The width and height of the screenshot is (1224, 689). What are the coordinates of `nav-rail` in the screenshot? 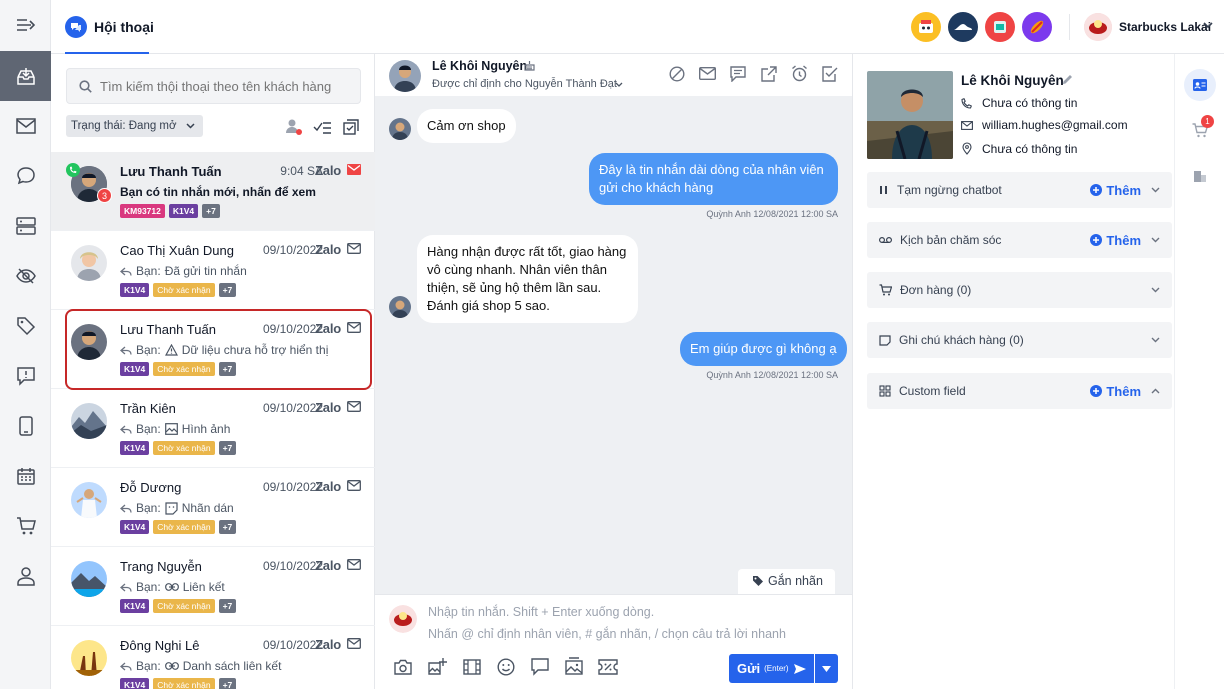 It's located at (25, 344).